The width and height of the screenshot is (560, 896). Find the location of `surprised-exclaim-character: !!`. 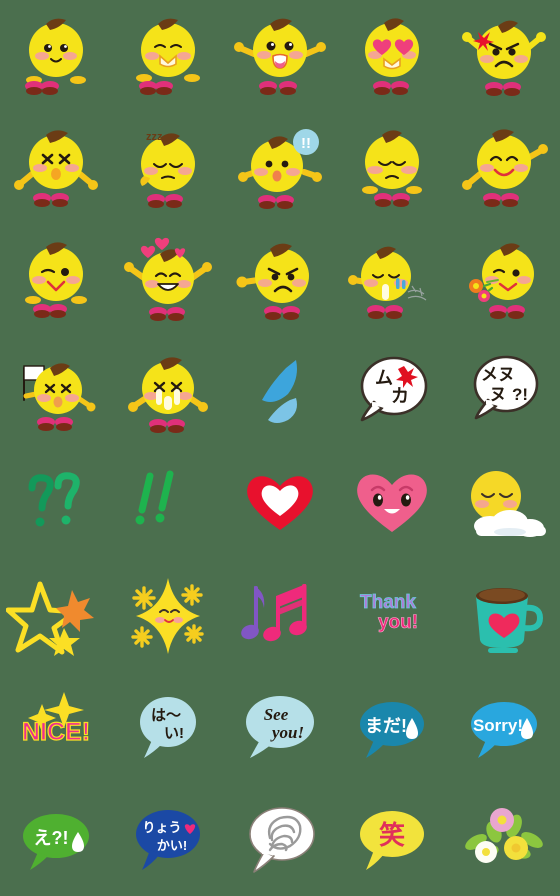

surprised-exclaim-character: !! is located at coordinates (280, 169).